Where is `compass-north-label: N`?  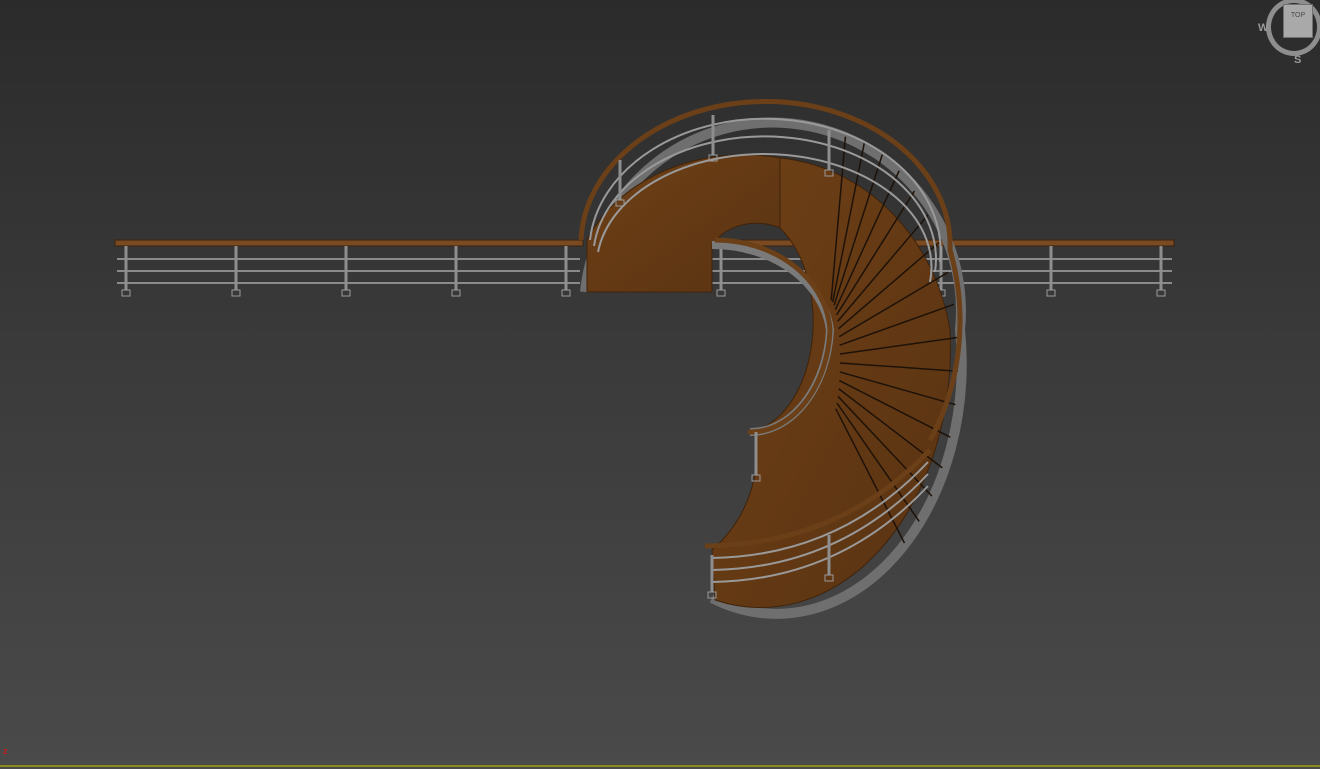
compass-north-label: N is located at coordinates (1299, 1).